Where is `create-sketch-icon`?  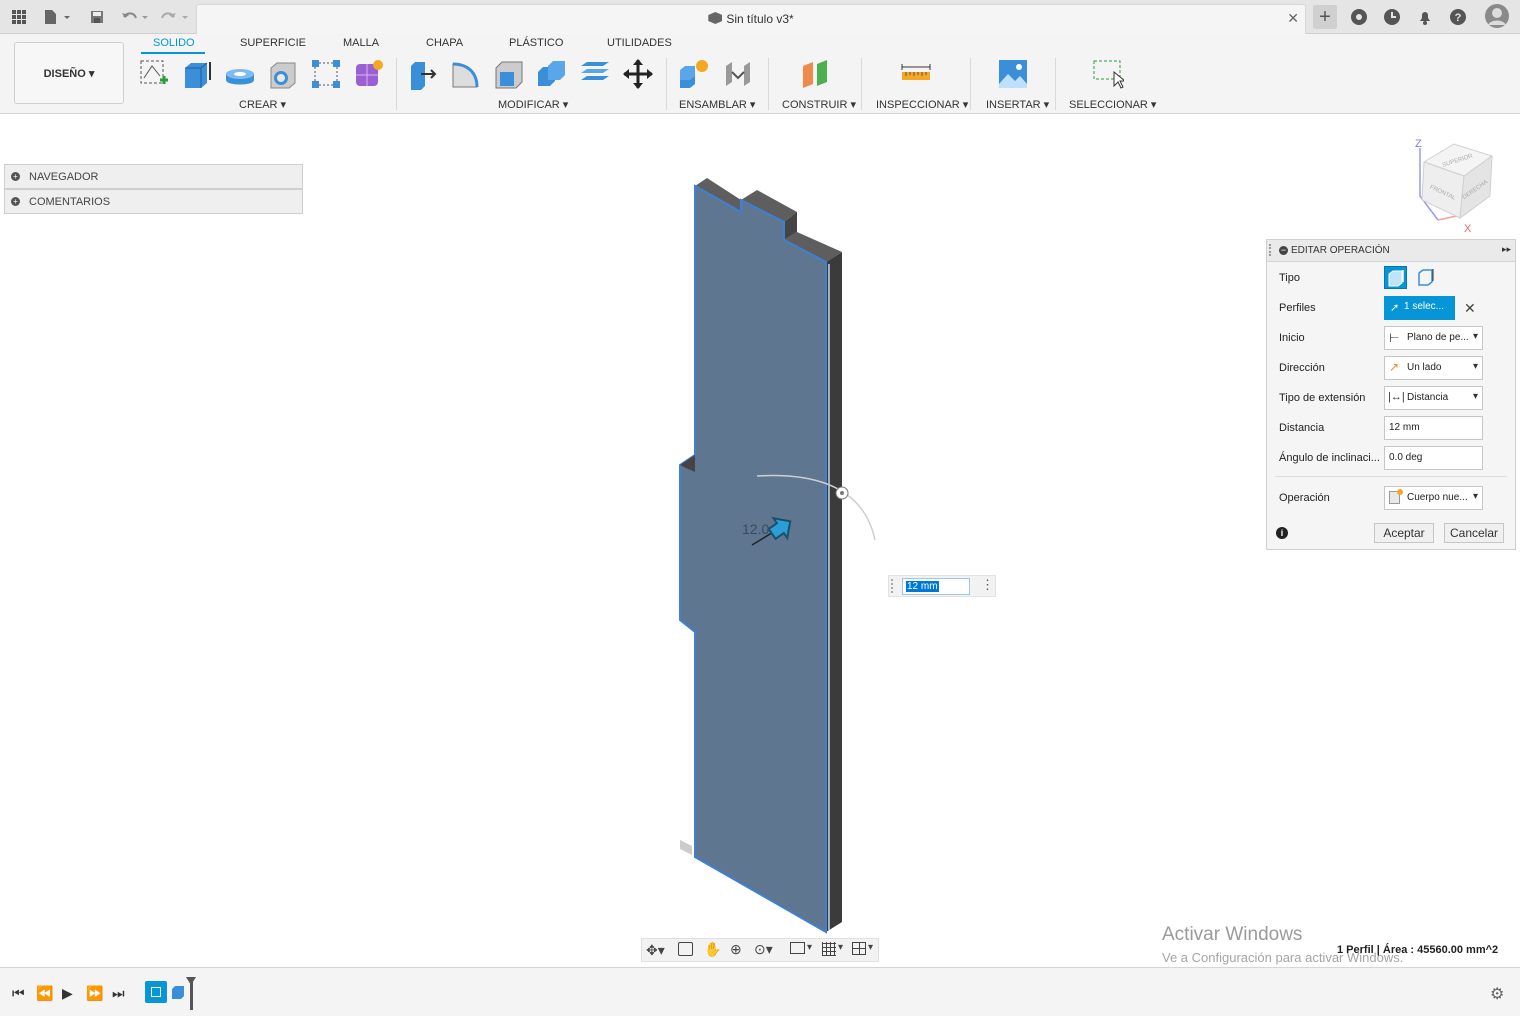
create-sketch-icon is located at coordinates (154, 74).